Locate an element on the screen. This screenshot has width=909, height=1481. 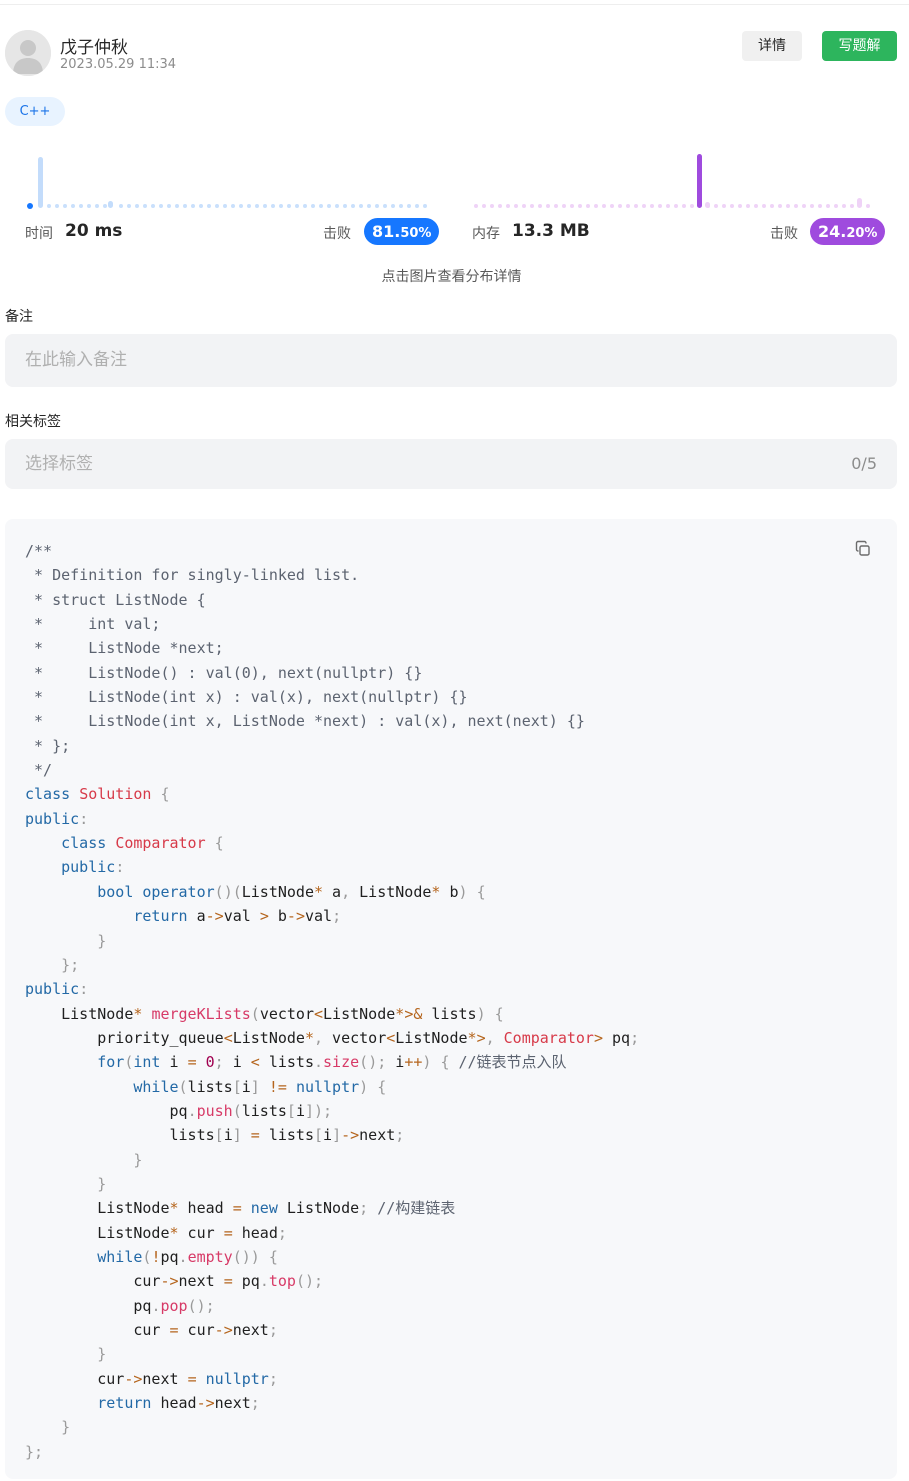
code-line: * Definition for singly-linked list. is located at coordinates (192, 575).